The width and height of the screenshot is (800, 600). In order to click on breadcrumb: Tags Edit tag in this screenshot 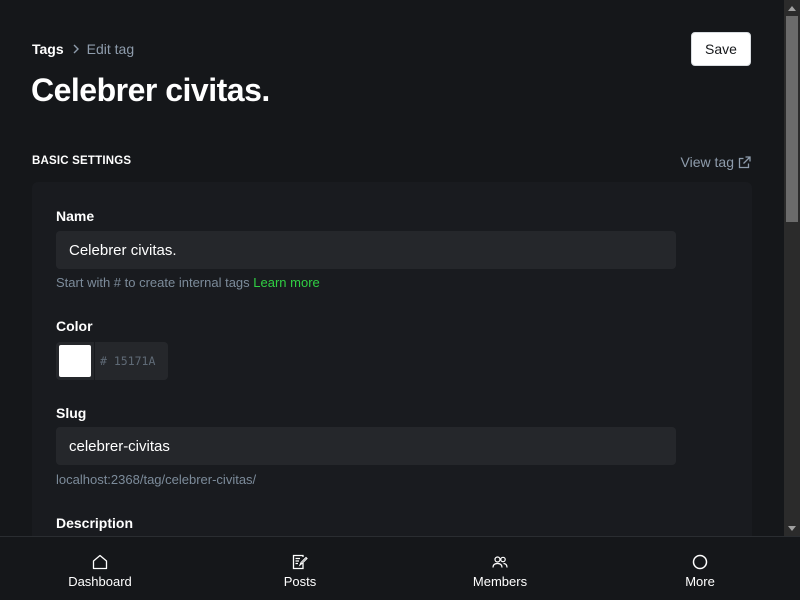, I will do `click(83, 49)`.